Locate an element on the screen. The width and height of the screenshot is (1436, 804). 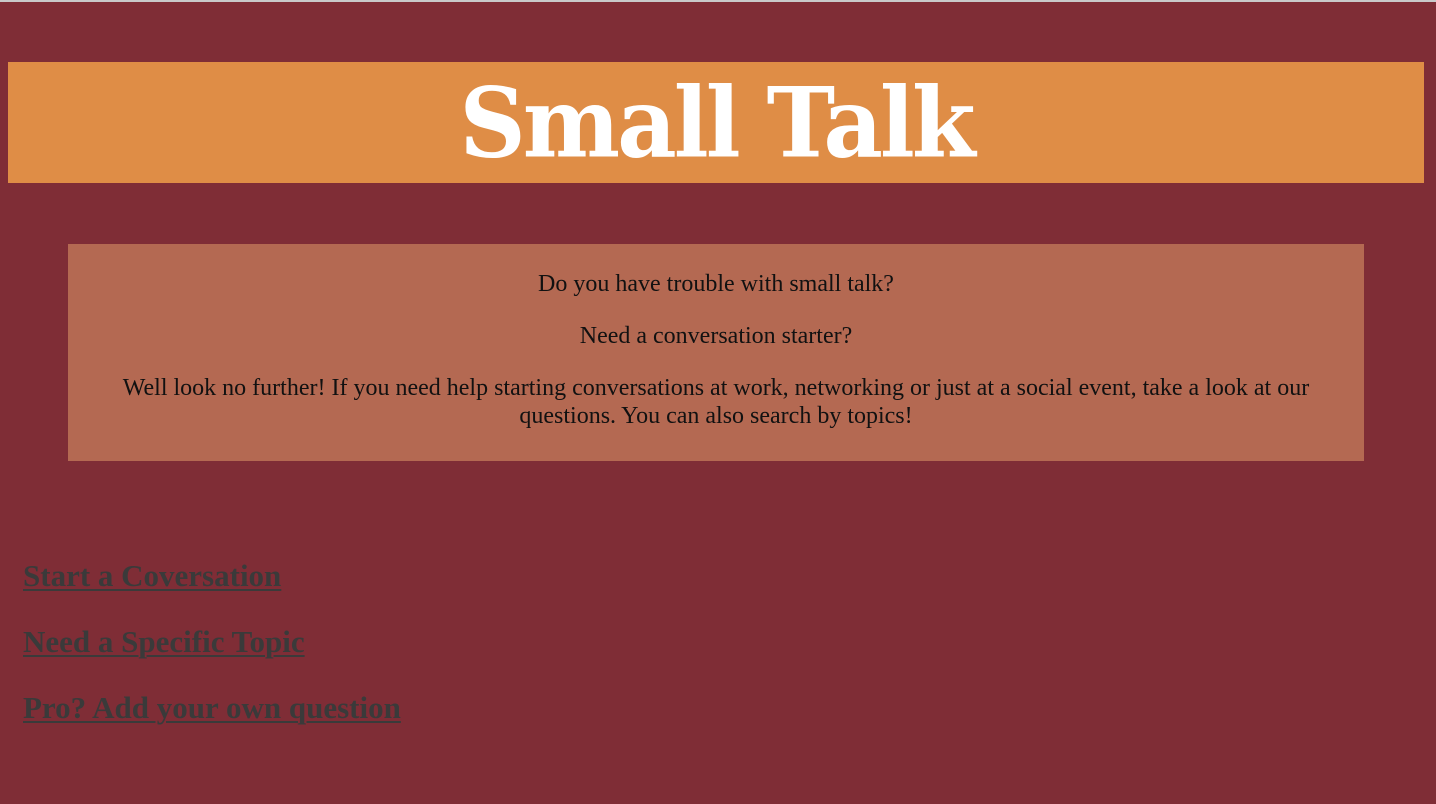
page-title: Small Talk is located at coordinates (717, 122).